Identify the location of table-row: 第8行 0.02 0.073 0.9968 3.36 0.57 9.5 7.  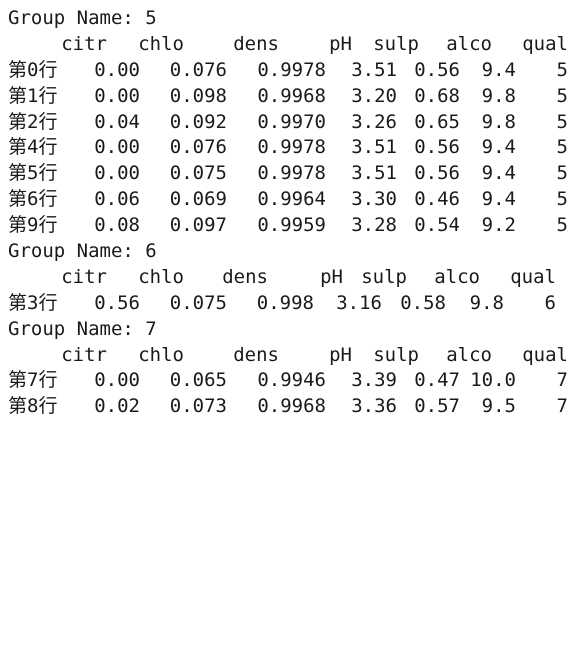
(288, 407).